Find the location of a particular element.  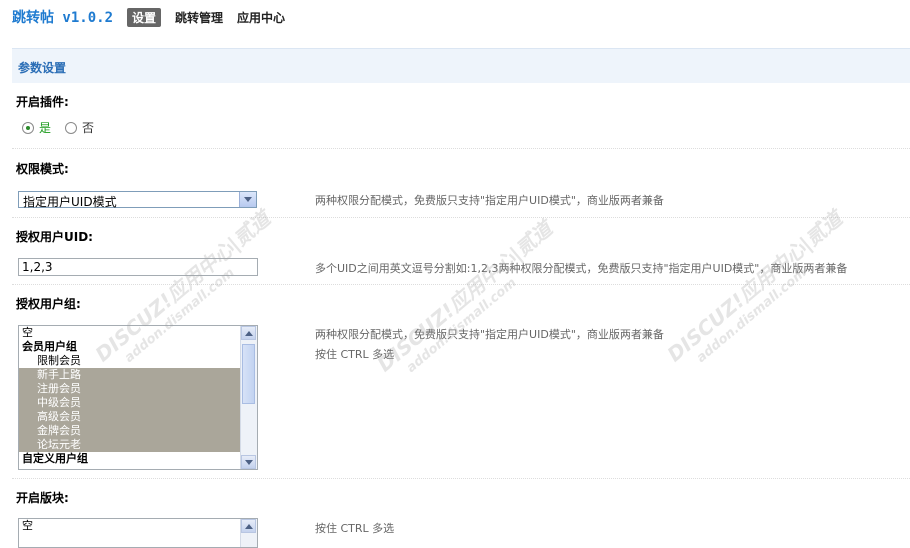

permission-mode-label: 权限模式: is located at coordinates (42, 169).